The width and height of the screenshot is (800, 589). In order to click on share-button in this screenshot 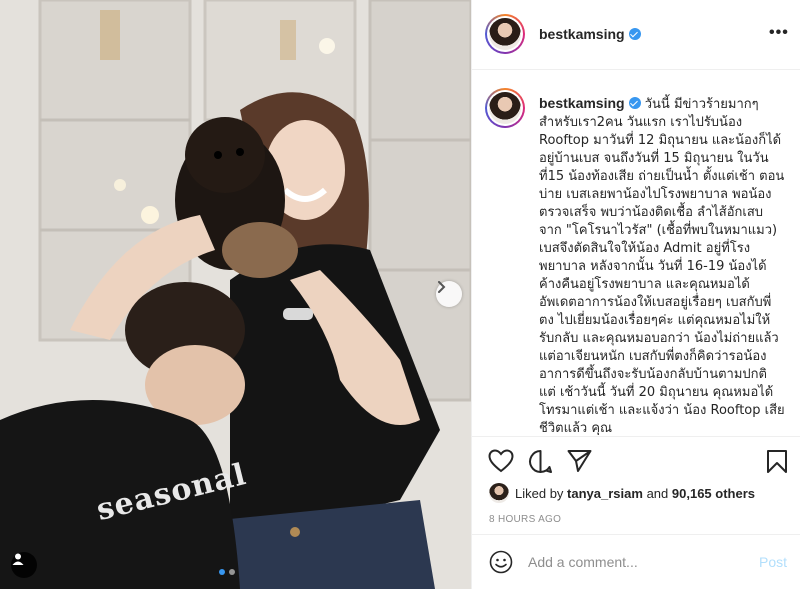, I will do `click(579, 463)`.